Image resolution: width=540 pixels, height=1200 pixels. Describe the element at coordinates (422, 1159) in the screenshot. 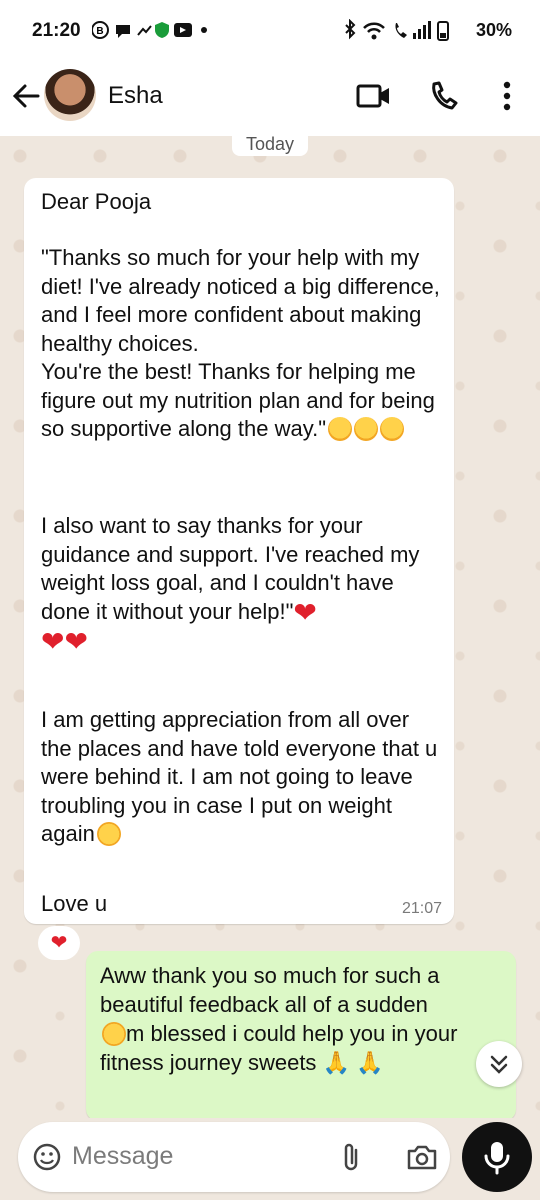

I see `camera-icon` at that location.